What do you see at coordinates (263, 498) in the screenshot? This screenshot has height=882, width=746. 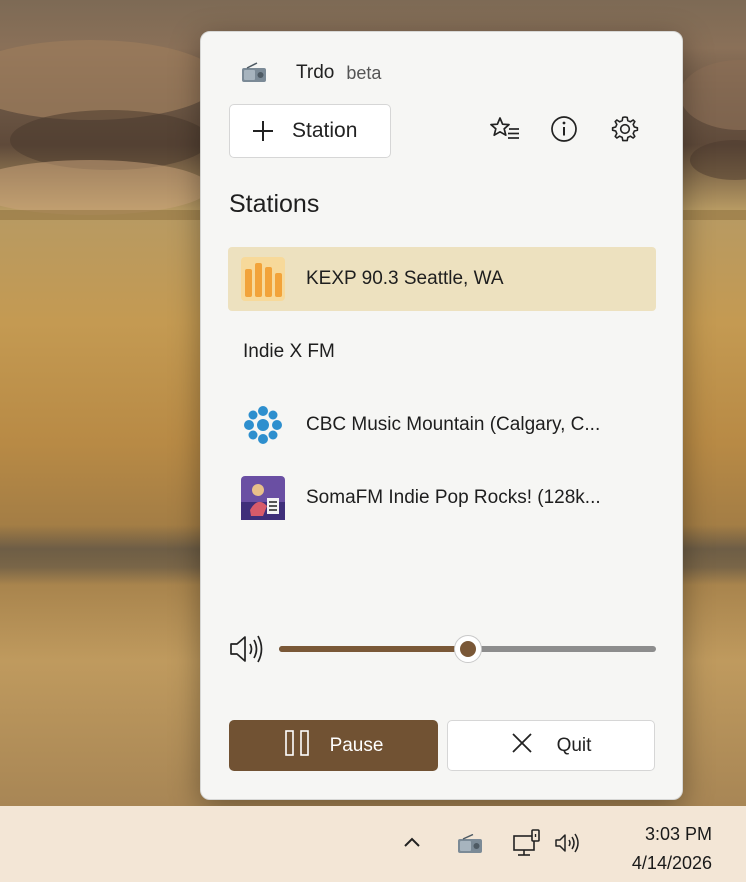 I see `somafm-logo-icon` at bounding box center [263, 498].